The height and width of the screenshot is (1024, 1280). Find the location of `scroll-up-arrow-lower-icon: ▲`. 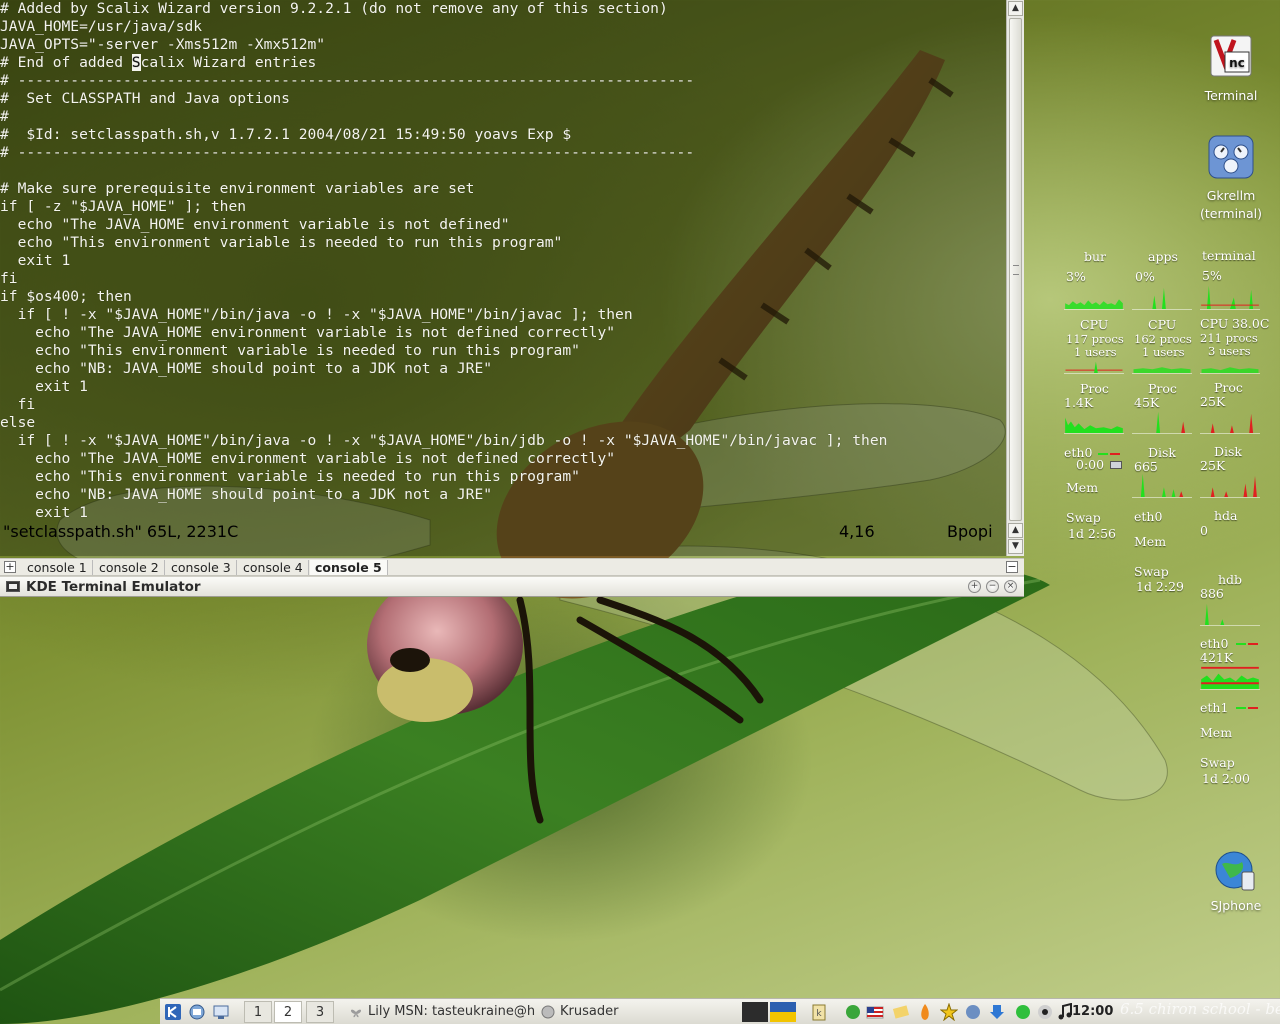

scroll-up-arrow-lower-icon: ▲ is located at coordinates (1015, 530).